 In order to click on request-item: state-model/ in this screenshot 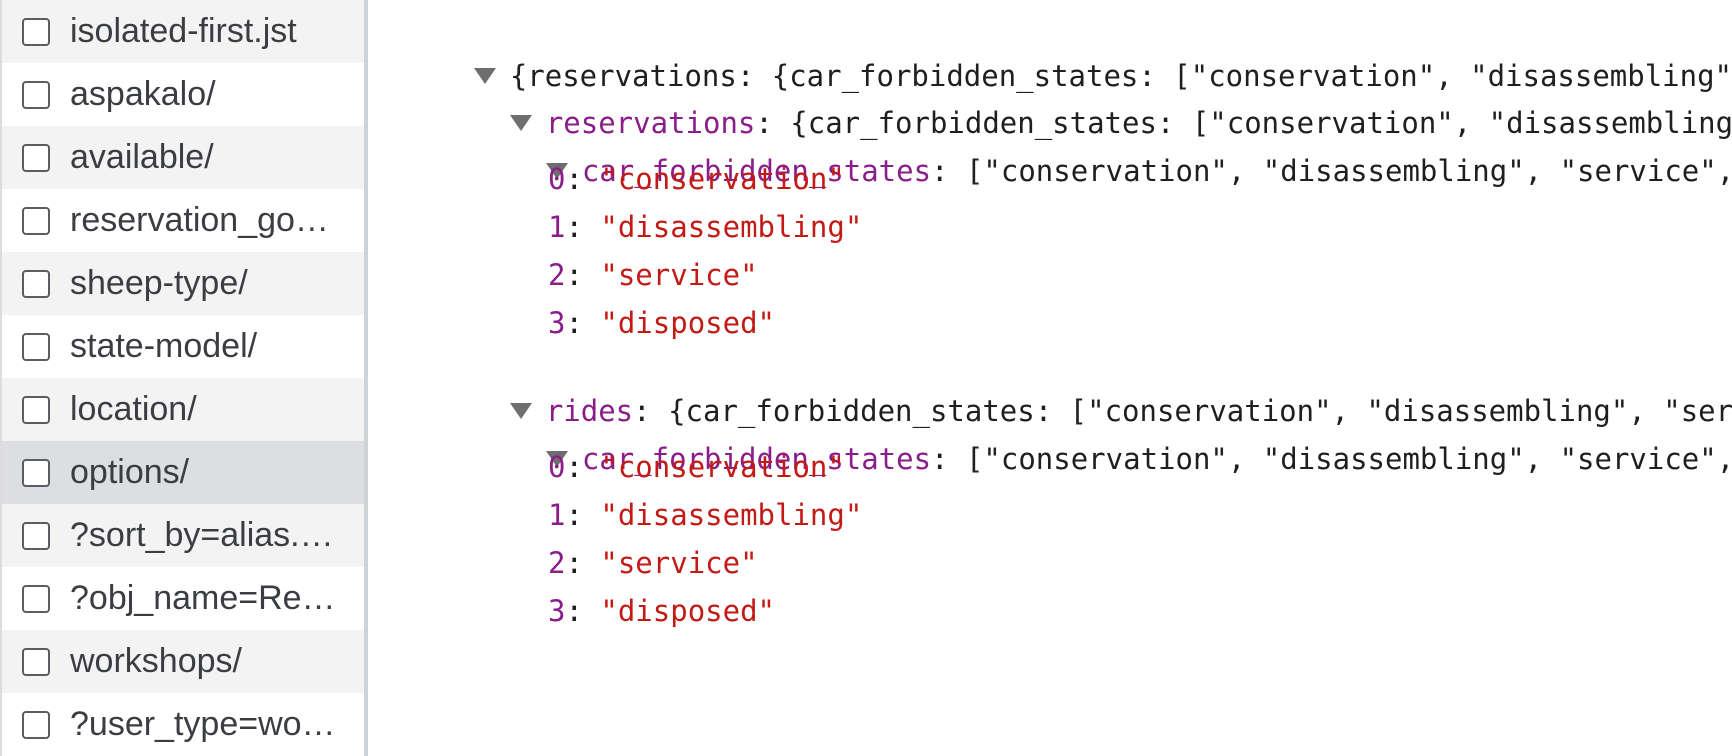, I will do `click(182, 346)`.